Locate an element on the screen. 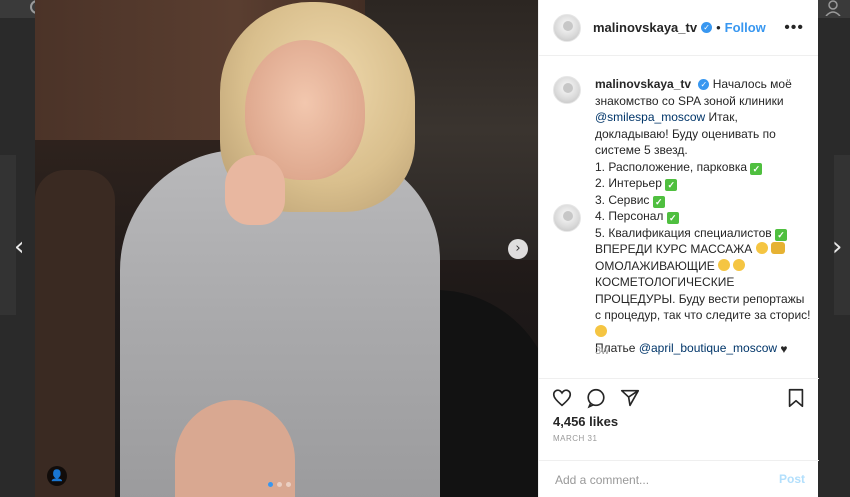 This screenshot has width=850, height=497. caption-item: 1. Расположение, парковка ✓ is located at coordinates (703, 167).